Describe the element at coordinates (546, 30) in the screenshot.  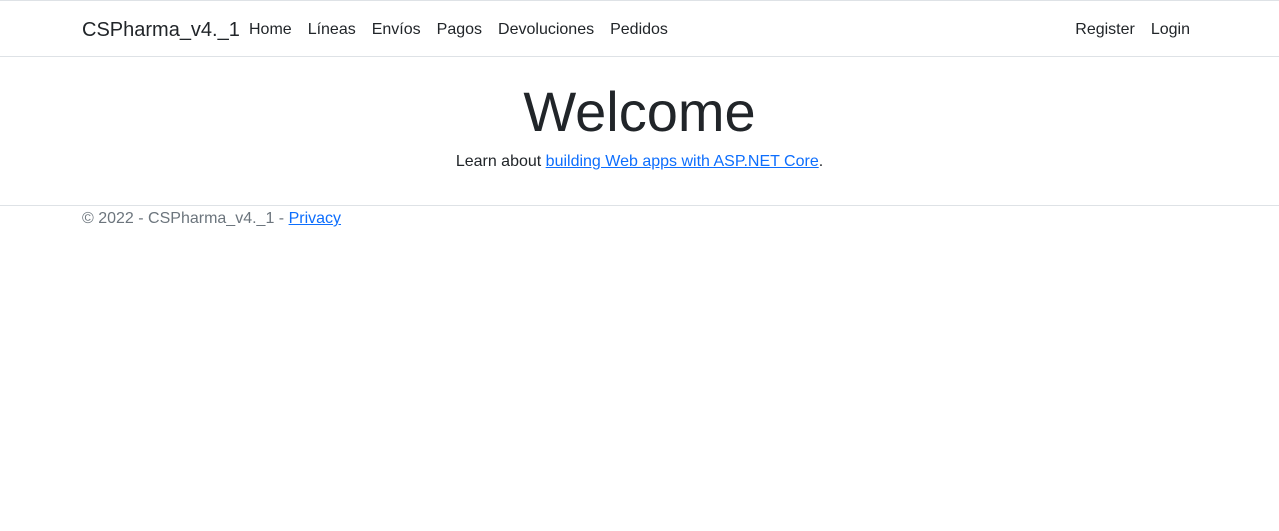
I see `nav-link-devoluciones: Devoluciones` at that location.